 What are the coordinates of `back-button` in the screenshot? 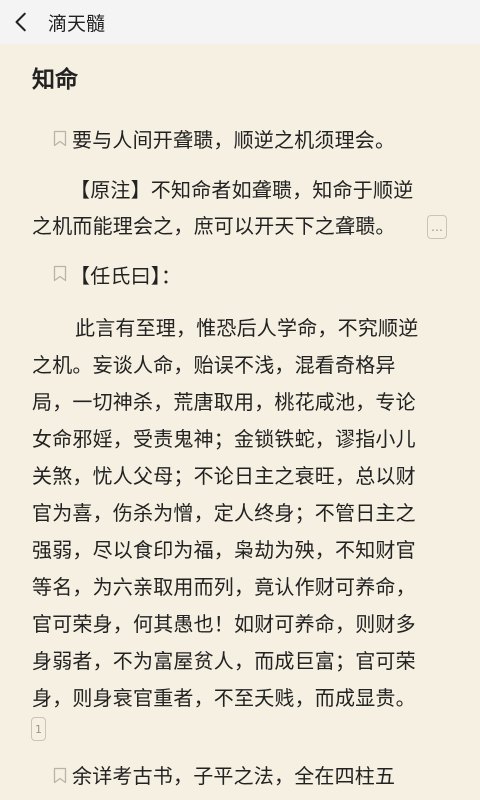 It's located at (22, 22).